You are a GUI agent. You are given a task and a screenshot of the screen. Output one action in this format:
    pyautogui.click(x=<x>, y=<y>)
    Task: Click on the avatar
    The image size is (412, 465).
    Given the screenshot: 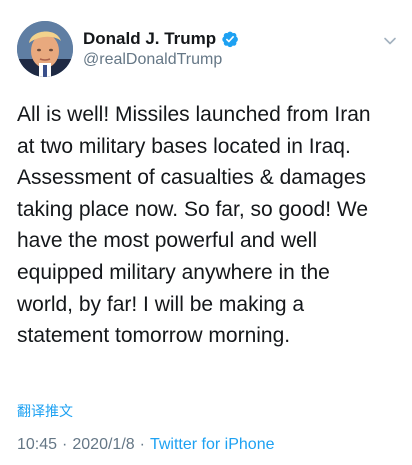 What is the action you would take?
    pyautogui.click(x=45, y=49)
    